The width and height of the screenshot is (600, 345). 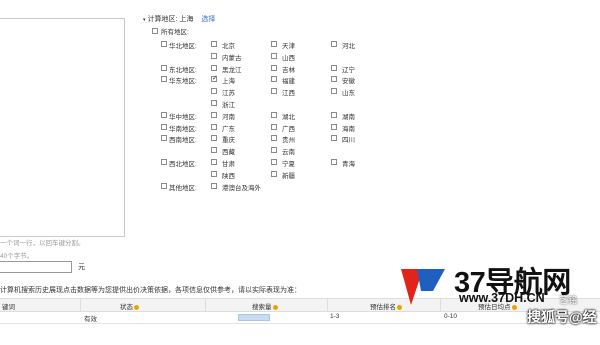 I want to click on region-group-label: 华南地区:, so click(x=183, y=129).